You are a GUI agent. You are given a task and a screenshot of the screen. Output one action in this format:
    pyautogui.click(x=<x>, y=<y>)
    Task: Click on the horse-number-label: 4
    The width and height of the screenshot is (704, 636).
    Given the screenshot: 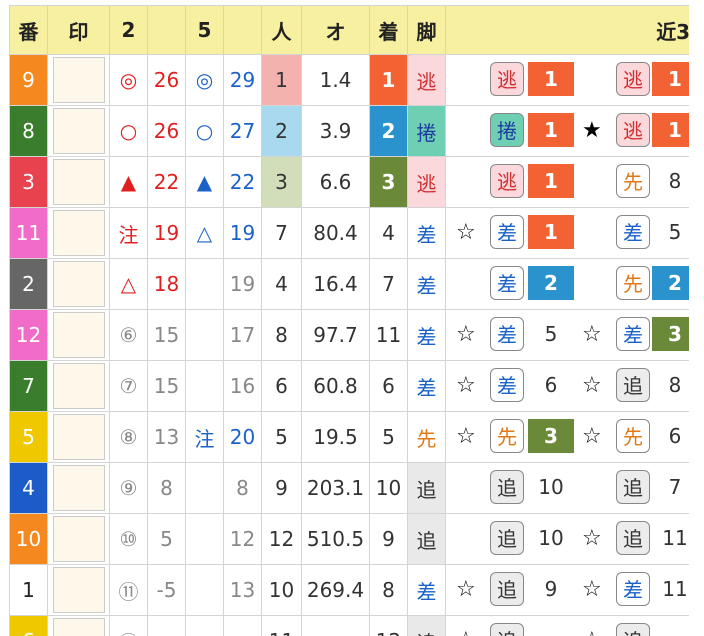 What is the action you would take?
    pyautogui.click(x=28, y=488)
    